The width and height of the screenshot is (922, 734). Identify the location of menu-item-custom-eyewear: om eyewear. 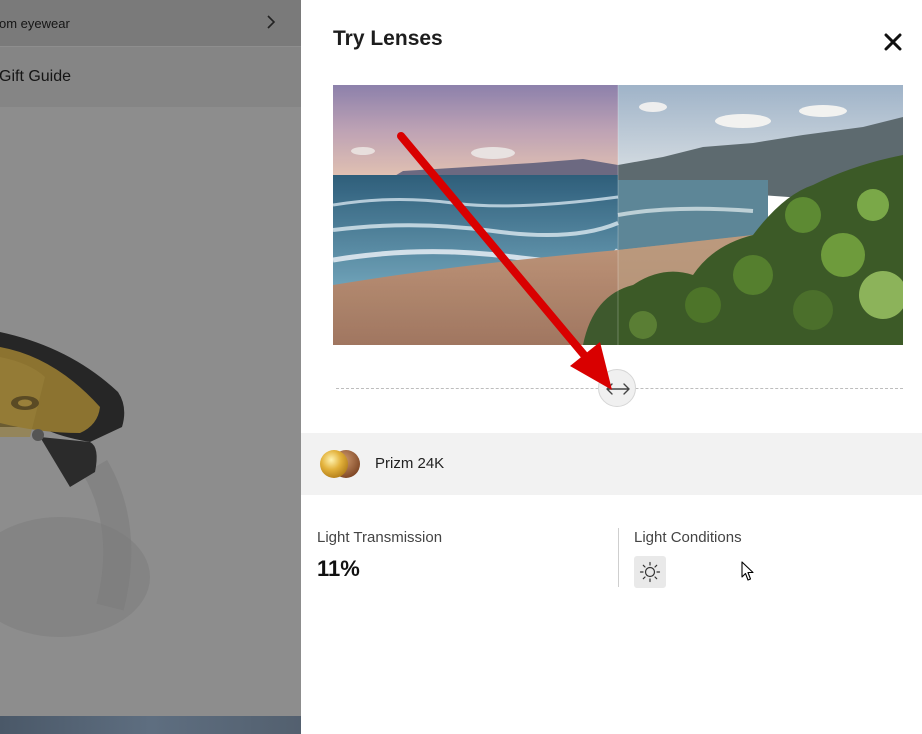
(150, 23).